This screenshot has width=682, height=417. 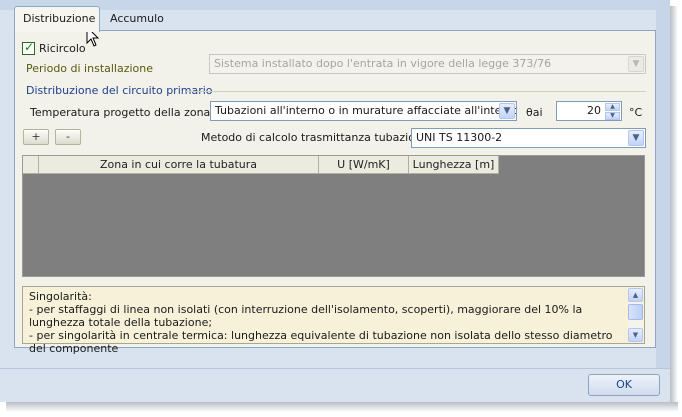 I want to click on scroll-up-icon: ▲, so click(x=635, y=295).